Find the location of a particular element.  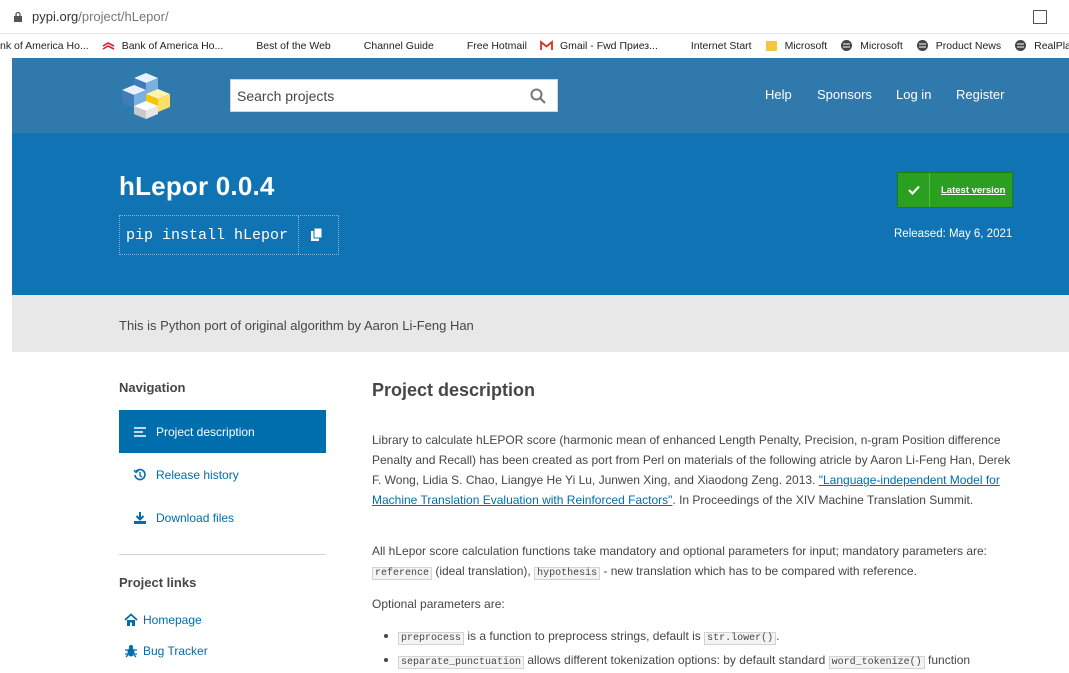

url-host: pypi.org is located at coordinates (55, 16).